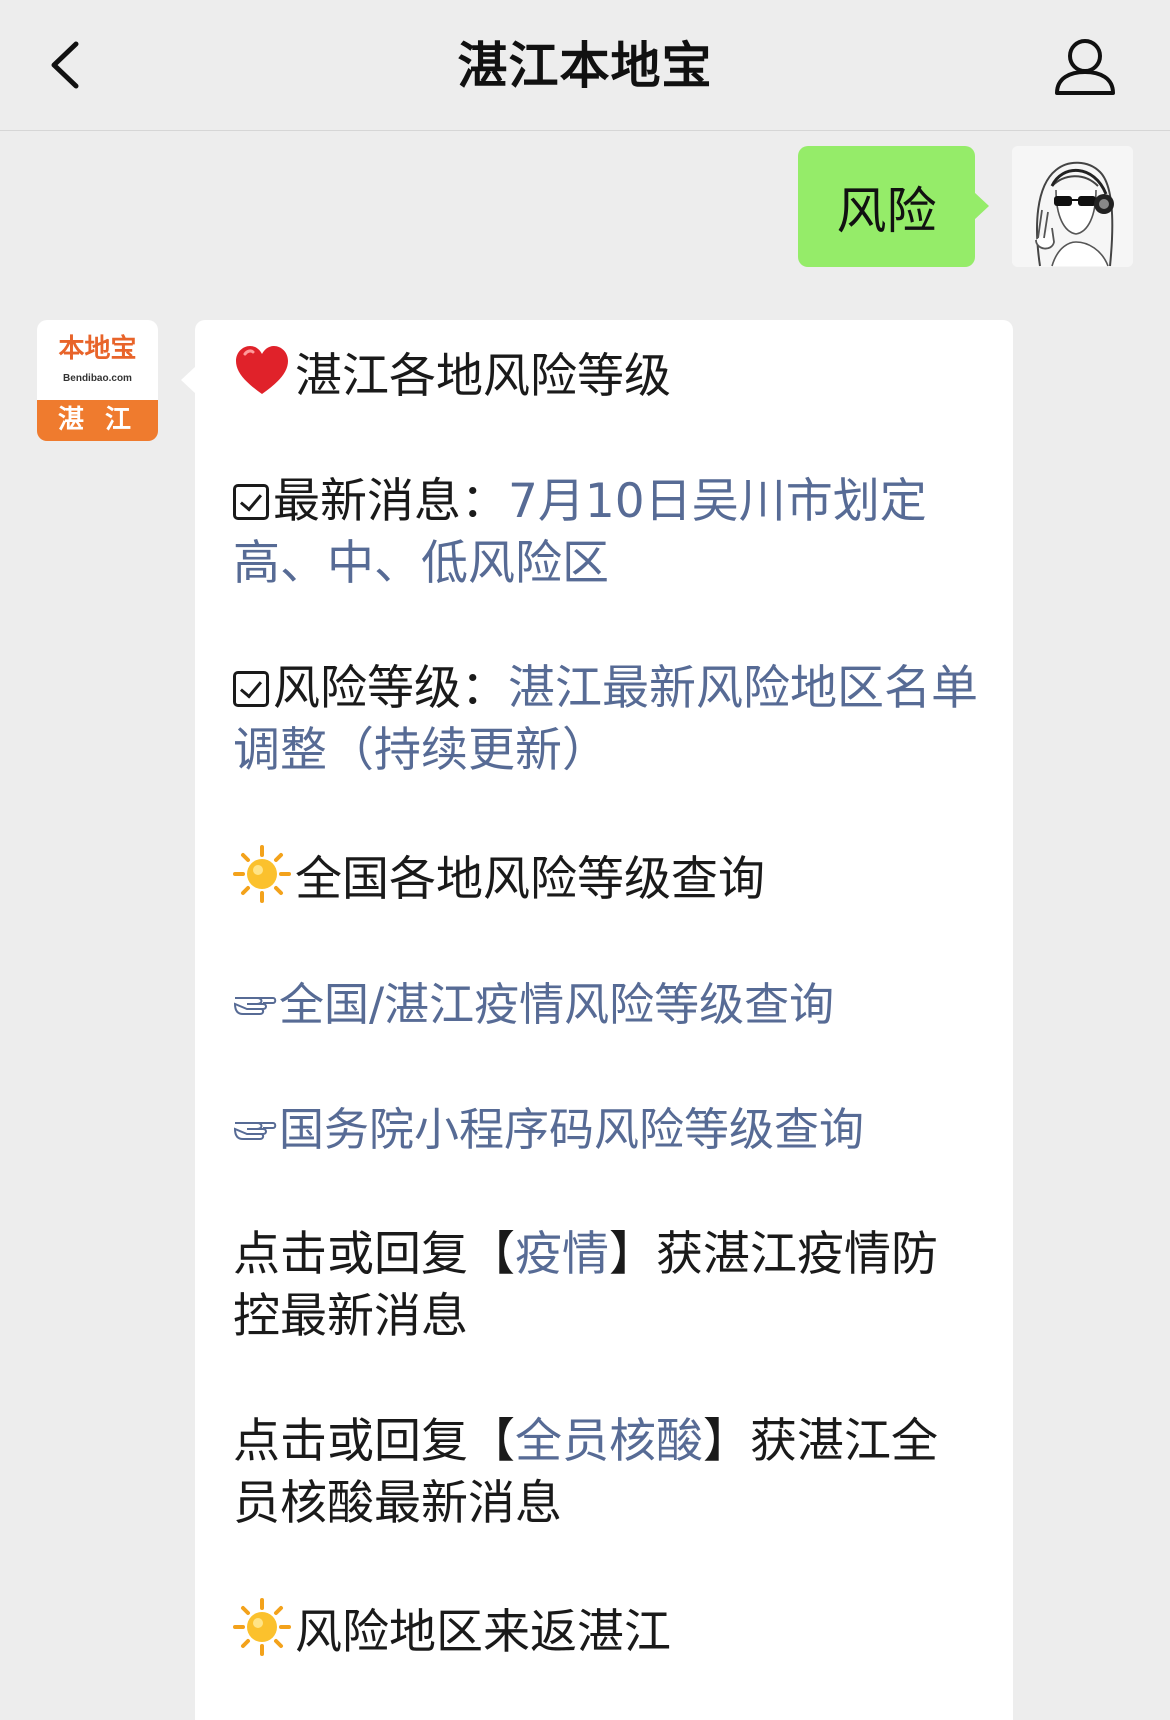 The image size is (1170, 1720). I want to click on heading-text: 湛江各地风险等级, so click(483, 376).